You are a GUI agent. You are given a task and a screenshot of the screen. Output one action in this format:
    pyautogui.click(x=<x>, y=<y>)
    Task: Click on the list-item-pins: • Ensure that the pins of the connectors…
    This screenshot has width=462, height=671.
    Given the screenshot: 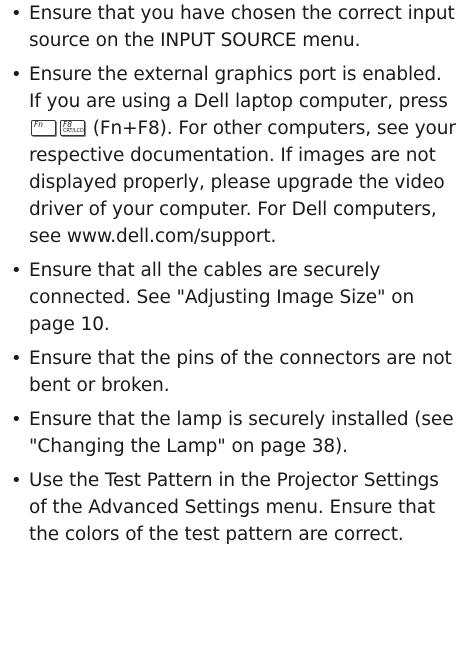 What is the action you would take?
    pyautogui.click(x=234, y=372)
    